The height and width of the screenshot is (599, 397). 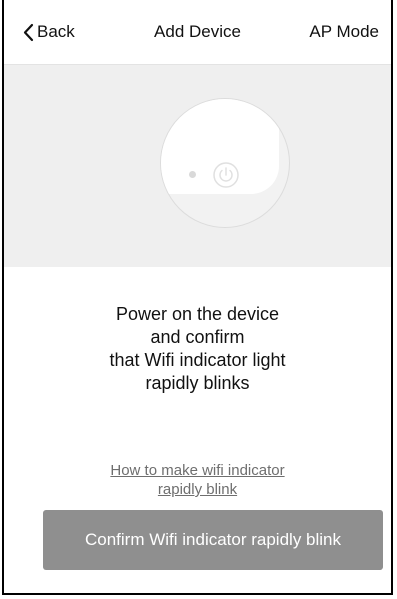 I want to click on confirm-button: Confirm Wifi indicator rapidly blink, so click(x=213, y=540).